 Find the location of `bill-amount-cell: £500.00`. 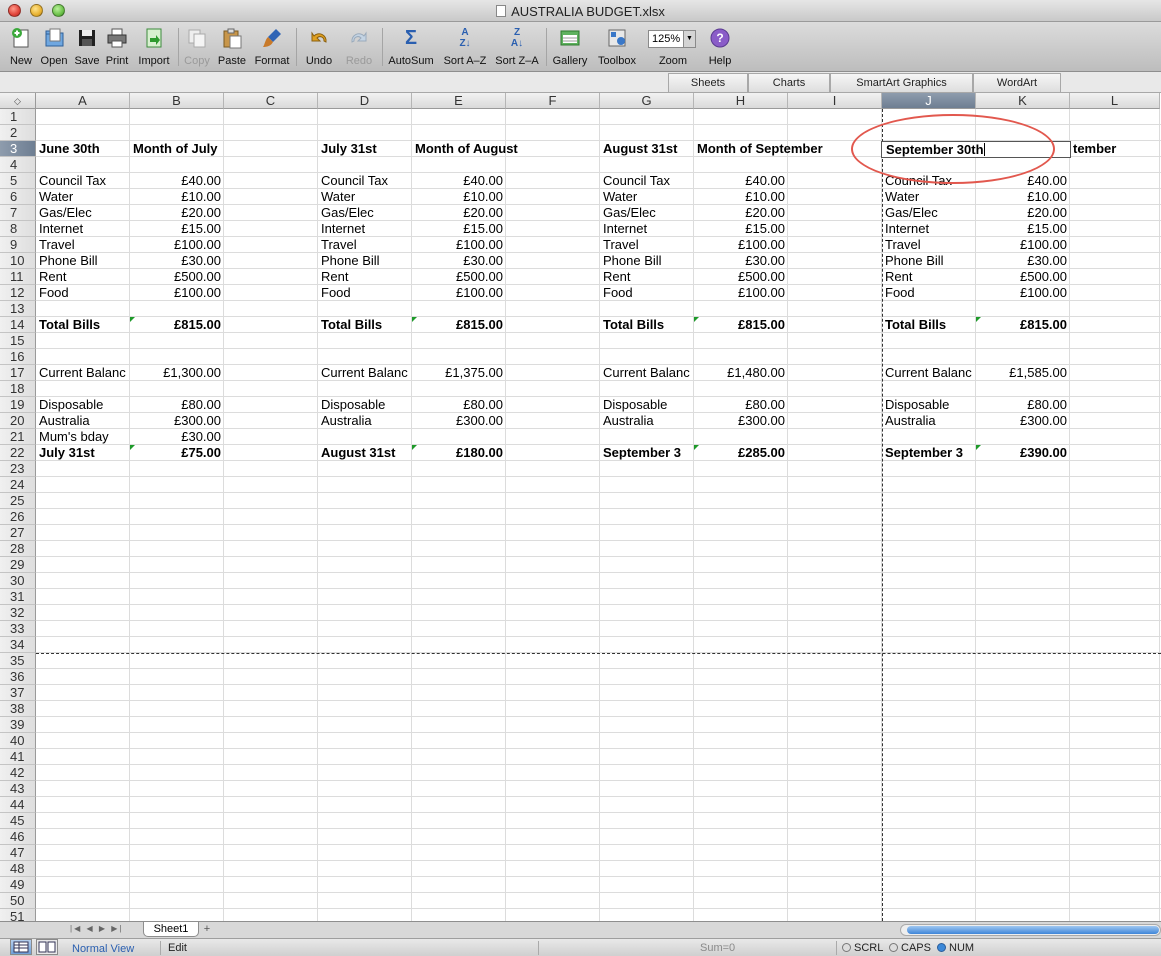

bill-amount-cell: £500.00 is located at coordinates (177, 277).